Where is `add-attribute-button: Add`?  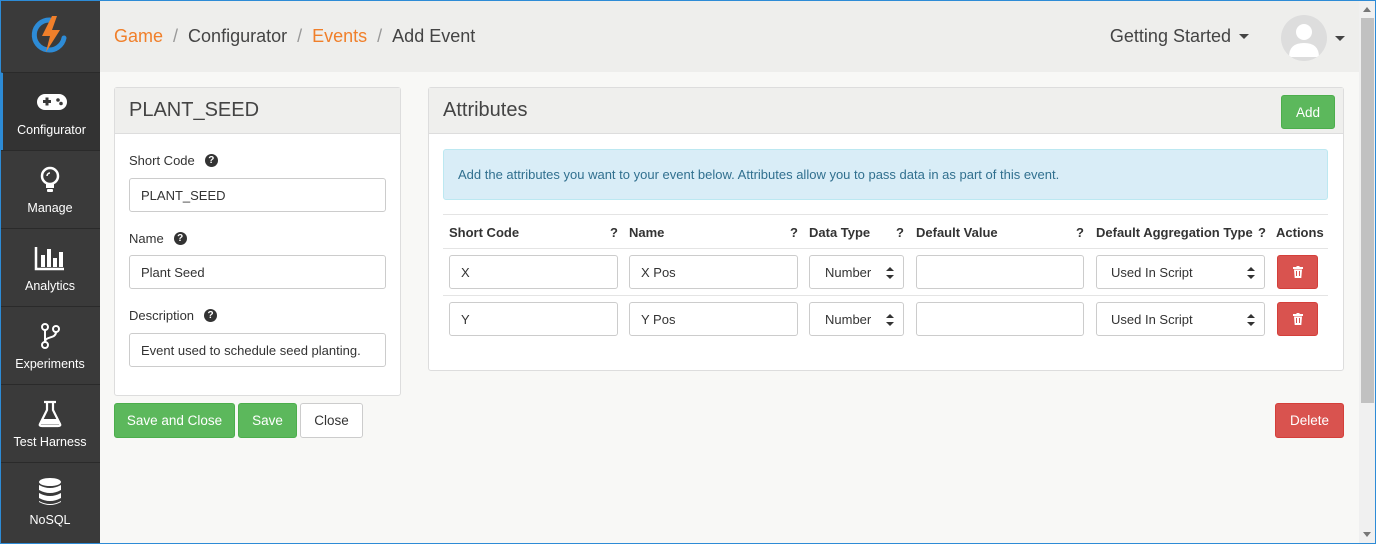 add-attribute-button: Add is located at coordinates (1308, 112).